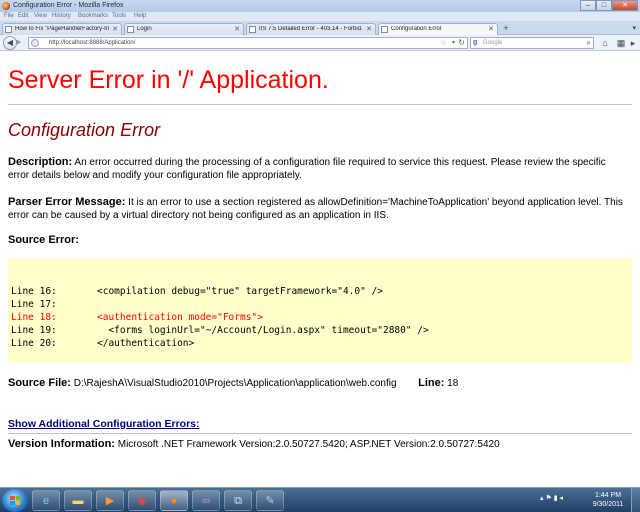 Image resolution: width=640 pixels, height=512 pixels. Describe the element at coordinates (6, 6) in the screenshot. I see `firefox-logo-icon` at that location.